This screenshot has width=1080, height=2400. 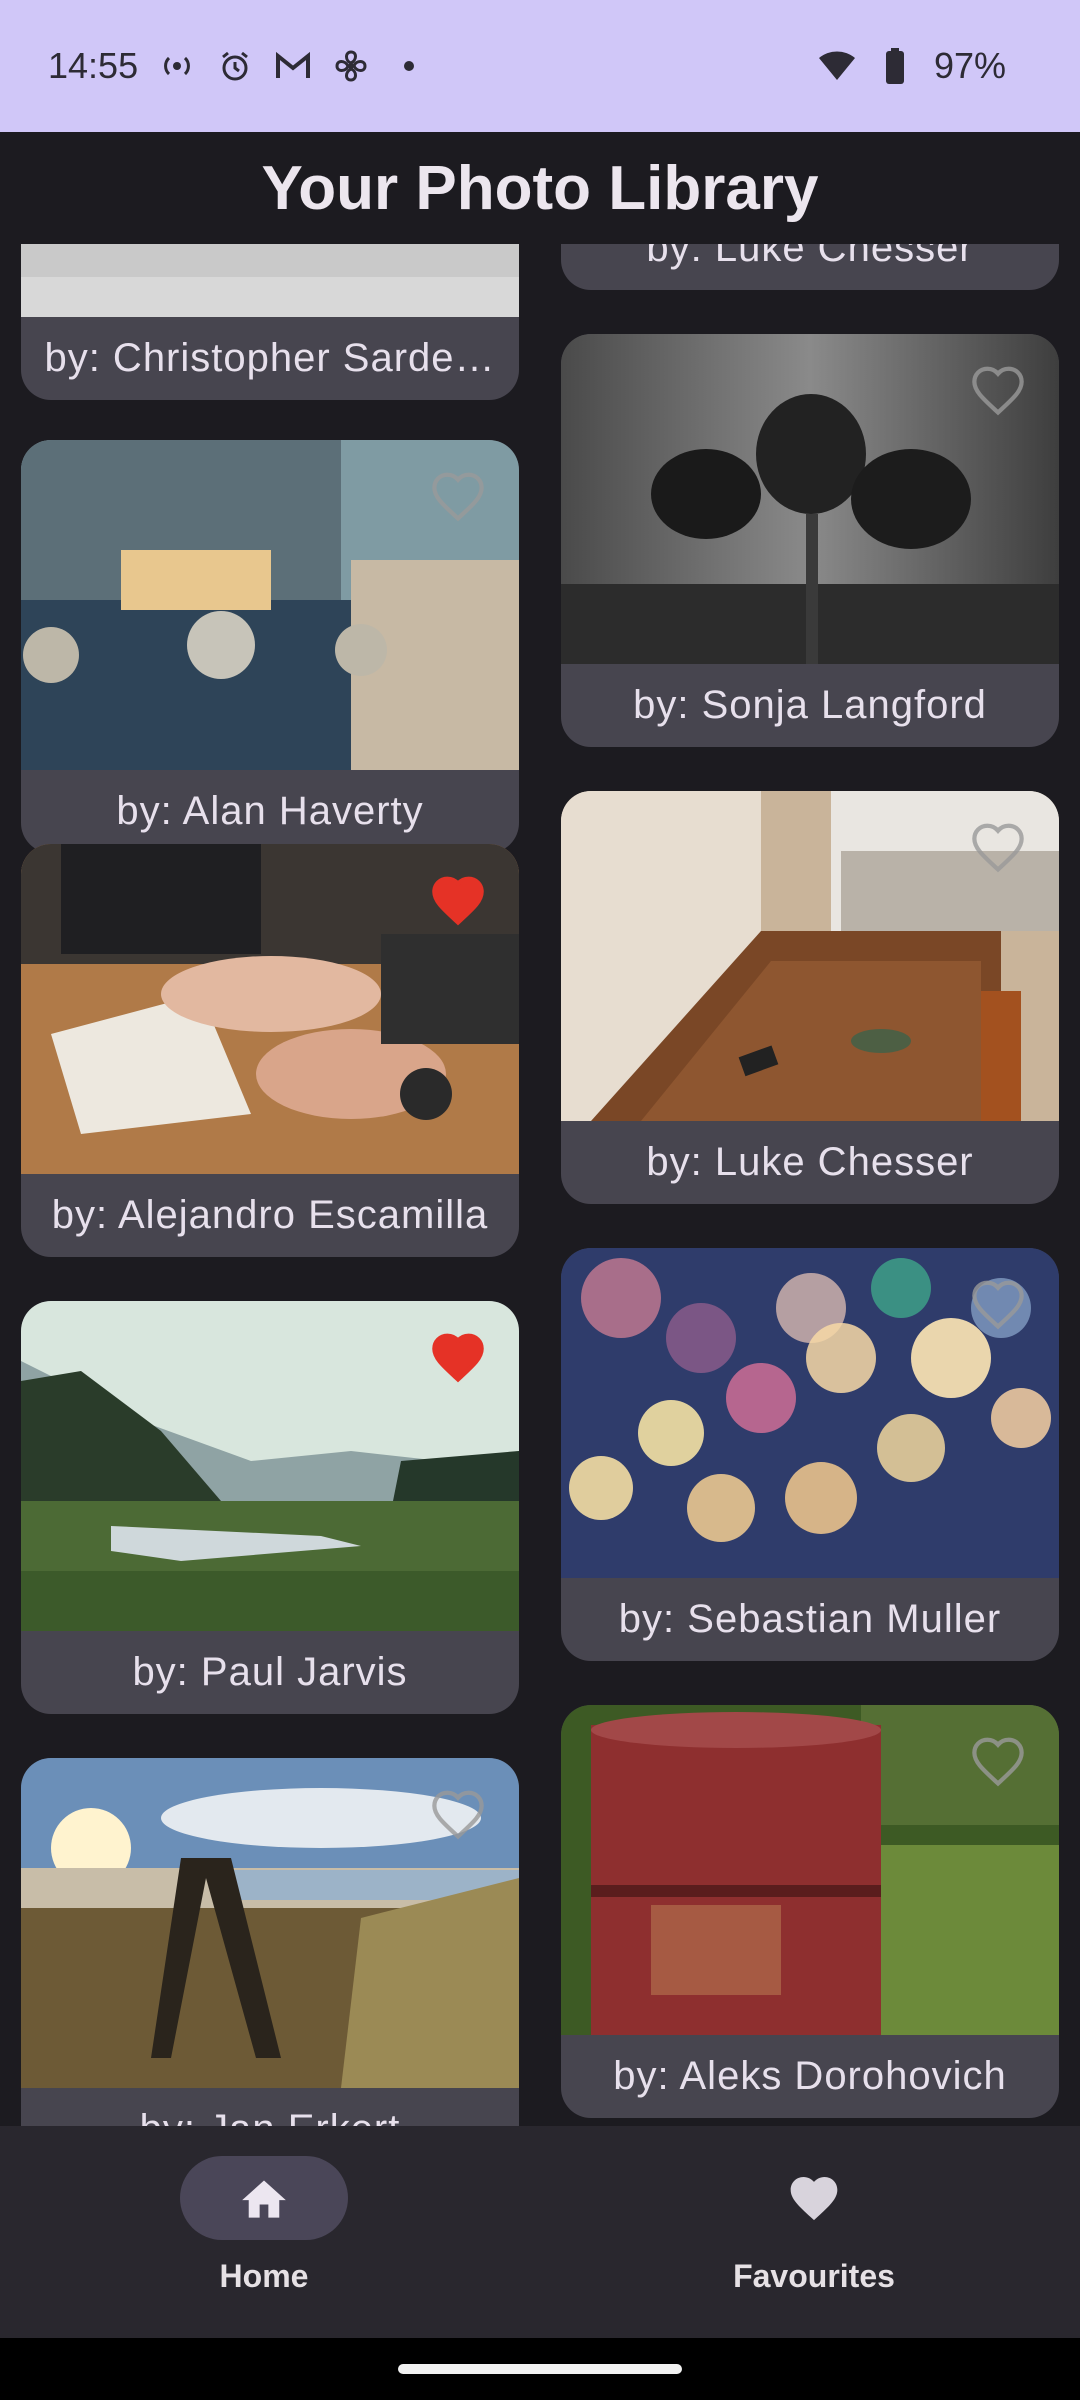 I want to click on battery-percentage: 97%, so click(x=969, y=65).